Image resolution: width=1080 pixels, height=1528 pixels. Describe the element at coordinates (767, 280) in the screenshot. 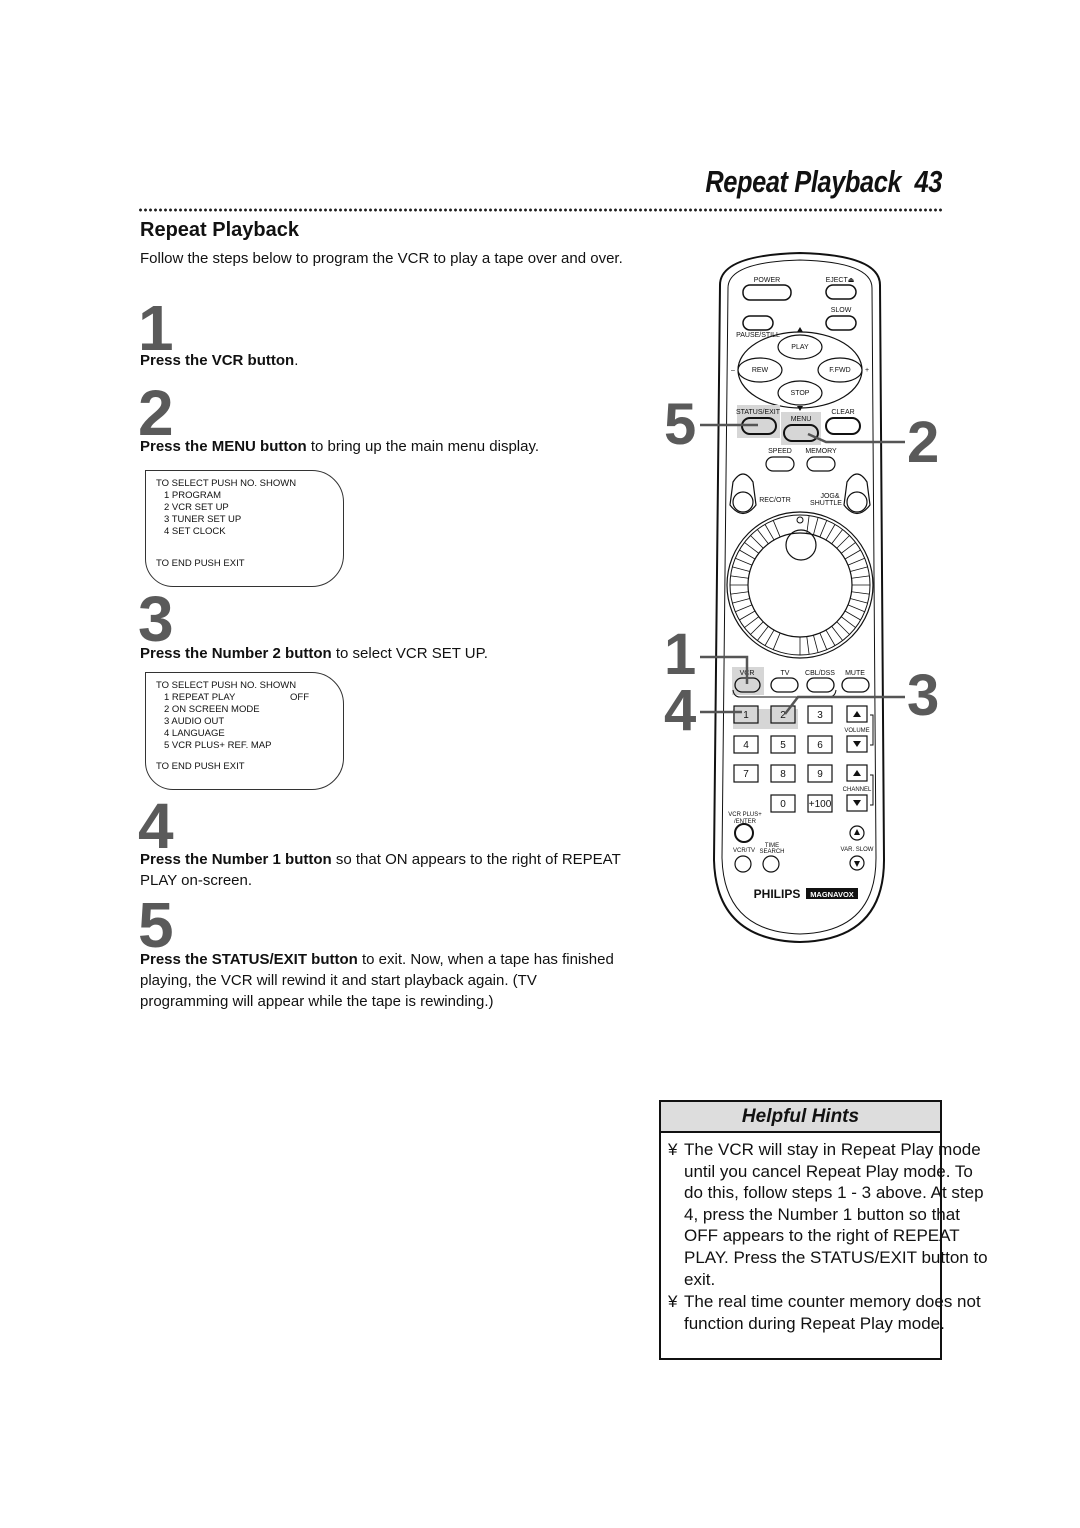

I see `power-label: POWER` at that location.